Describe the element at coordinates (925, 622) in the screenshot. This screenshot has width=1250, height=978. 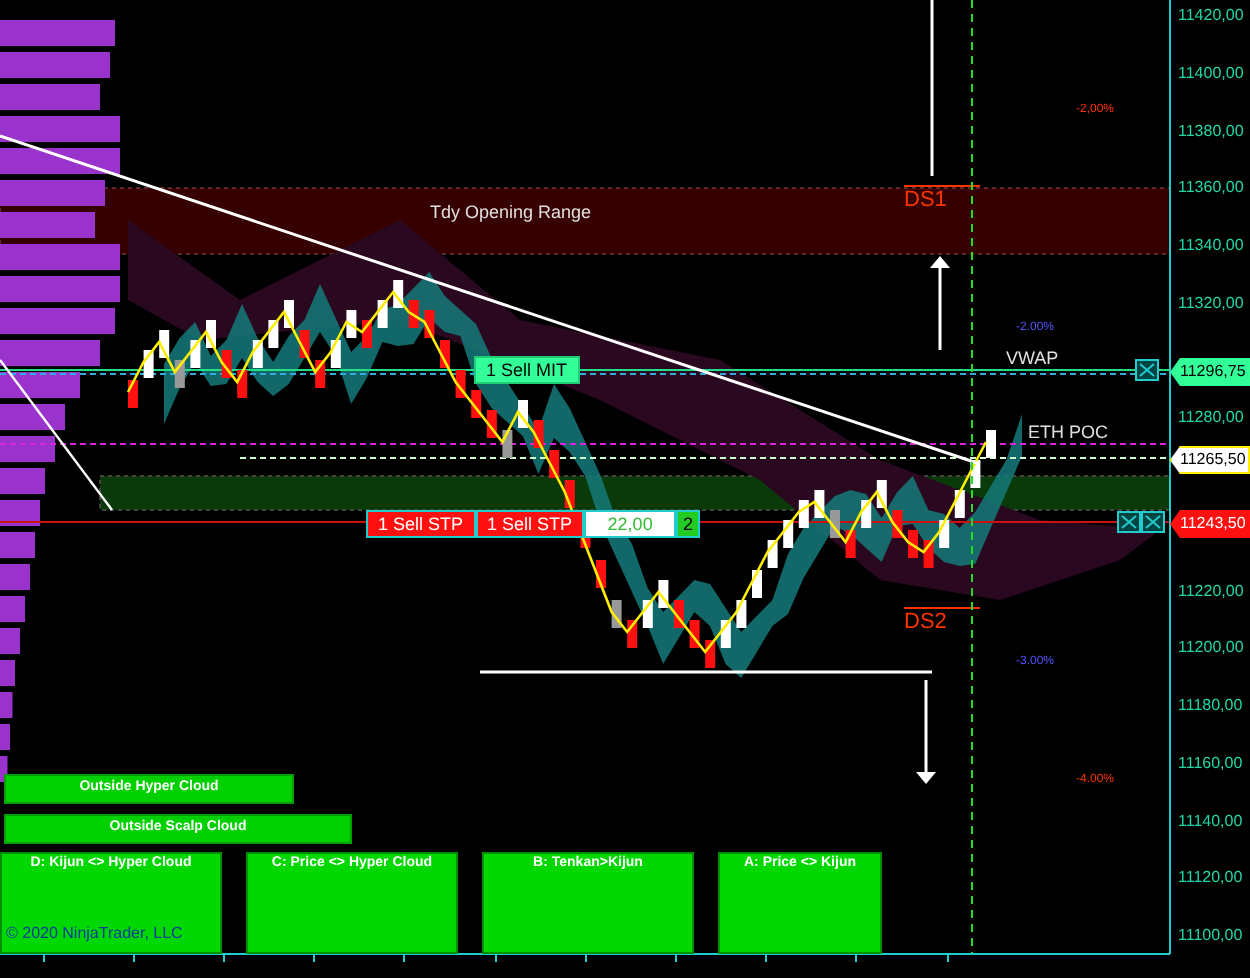
I see `chart-label: DS2` at that location.